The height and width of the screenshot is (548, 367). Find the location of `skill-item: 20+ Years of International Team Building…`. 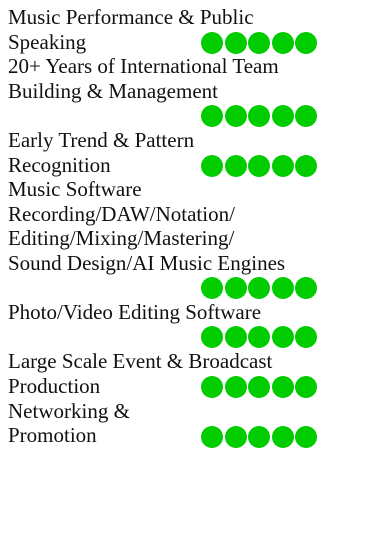

skill-item: 20+ Years of International Team Building… is located at coordinates (185, 91).